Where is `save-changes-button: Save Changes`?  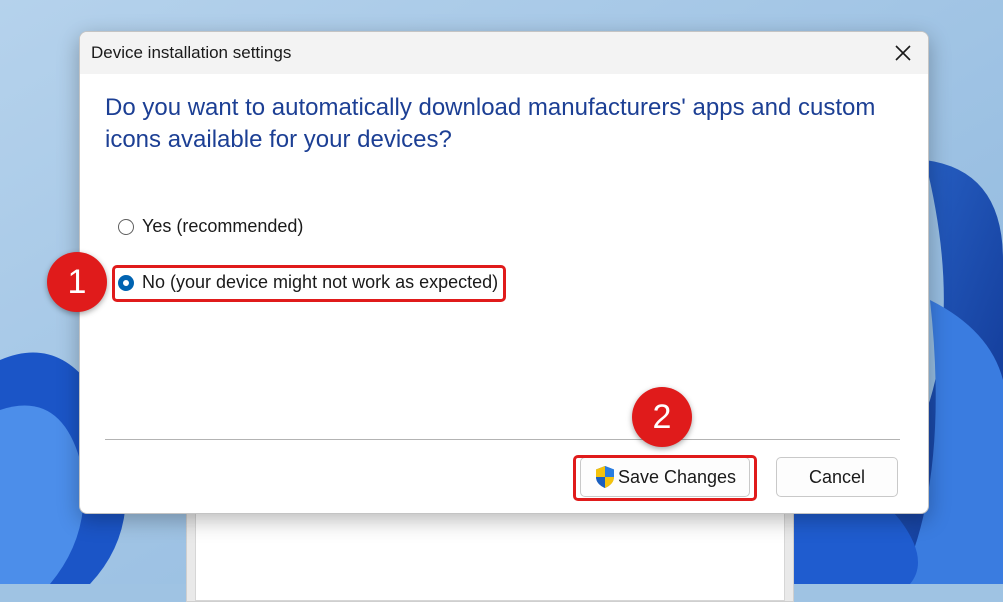 save-changes-button: Save Changes is located at coordinates (665, 477).